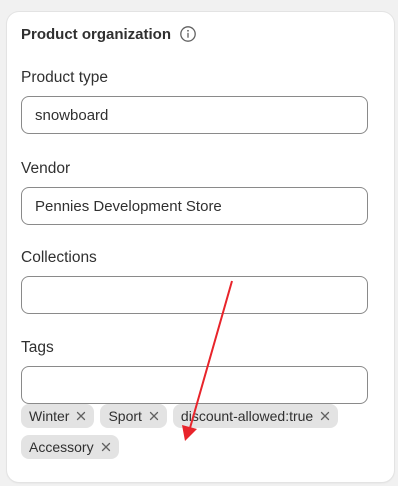  I want to click on tag-chip: Winter, so click(58, 416).